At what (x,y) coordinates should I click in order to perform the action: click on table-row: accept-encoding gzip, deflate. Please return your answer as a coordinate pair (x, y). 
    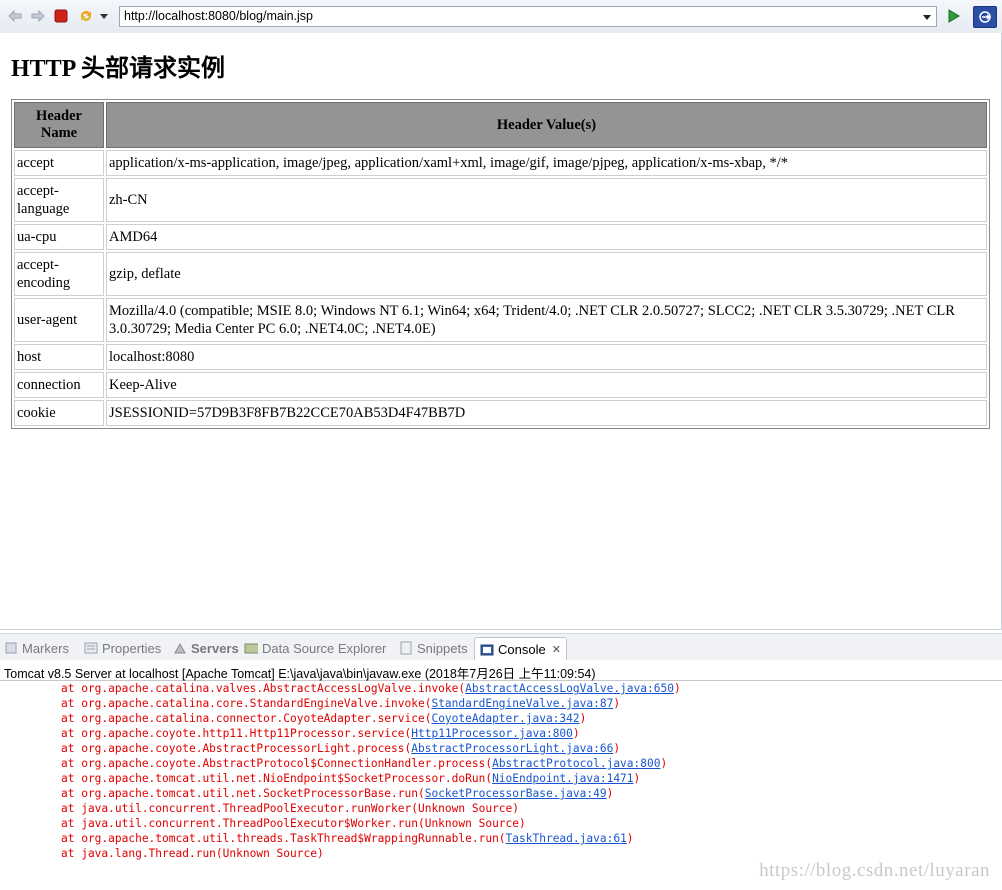
    Looking at the image, I should click on (500, 274).